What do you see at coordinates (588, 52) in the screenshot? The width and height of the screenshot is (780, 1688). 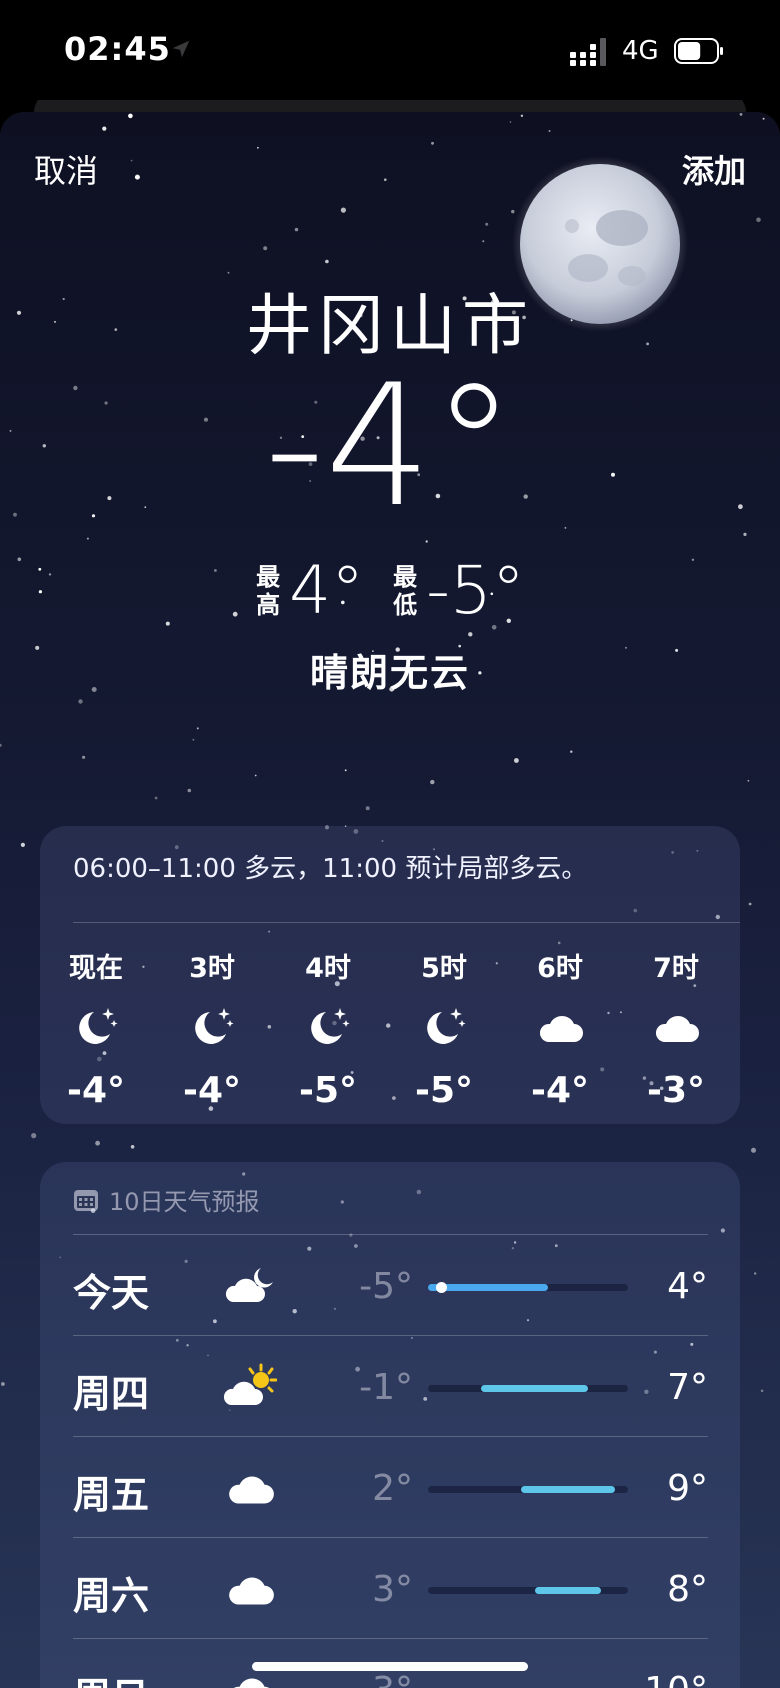 I see `cellular-signal-icon` at bounding box center [588, 52].